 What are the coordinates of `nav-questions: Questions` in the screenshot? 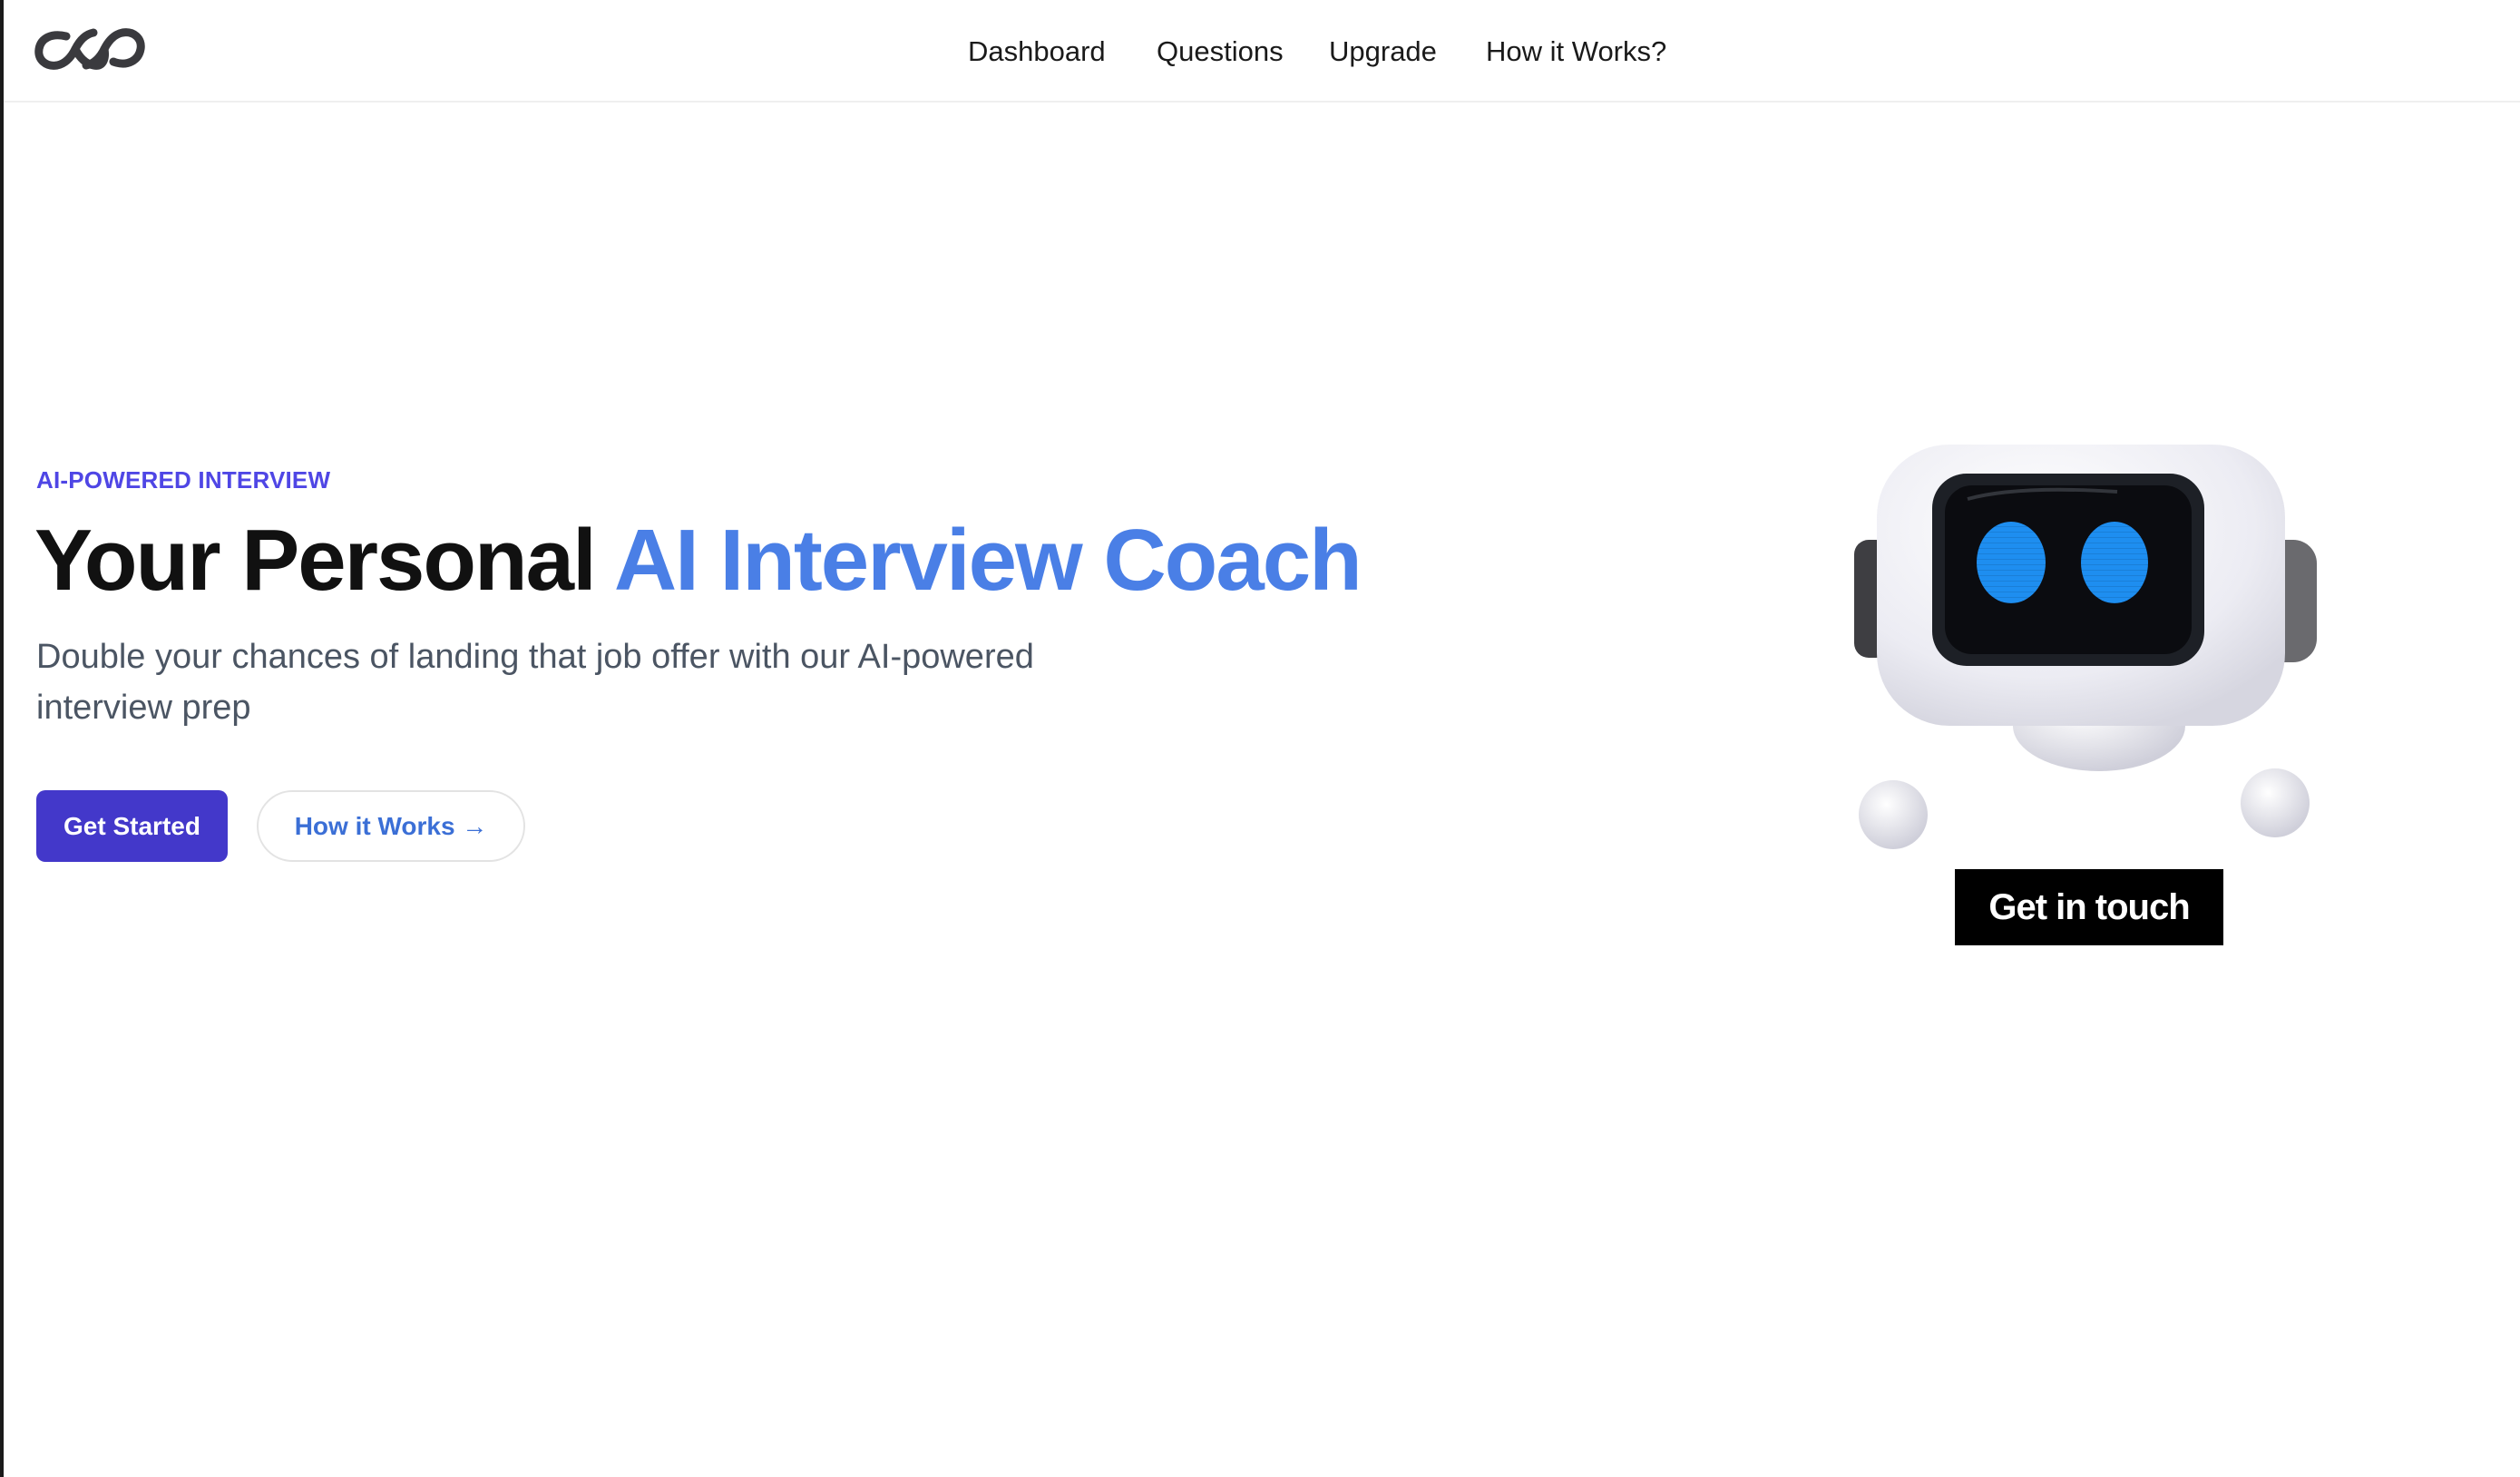 It's located at (1221, 51).